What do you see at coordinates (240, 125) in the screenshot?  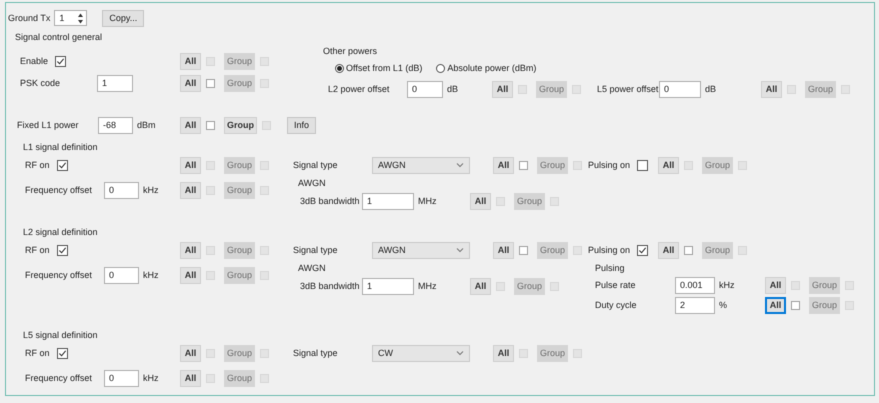 I see `group-button: Group` at bounding box center [240, 125].